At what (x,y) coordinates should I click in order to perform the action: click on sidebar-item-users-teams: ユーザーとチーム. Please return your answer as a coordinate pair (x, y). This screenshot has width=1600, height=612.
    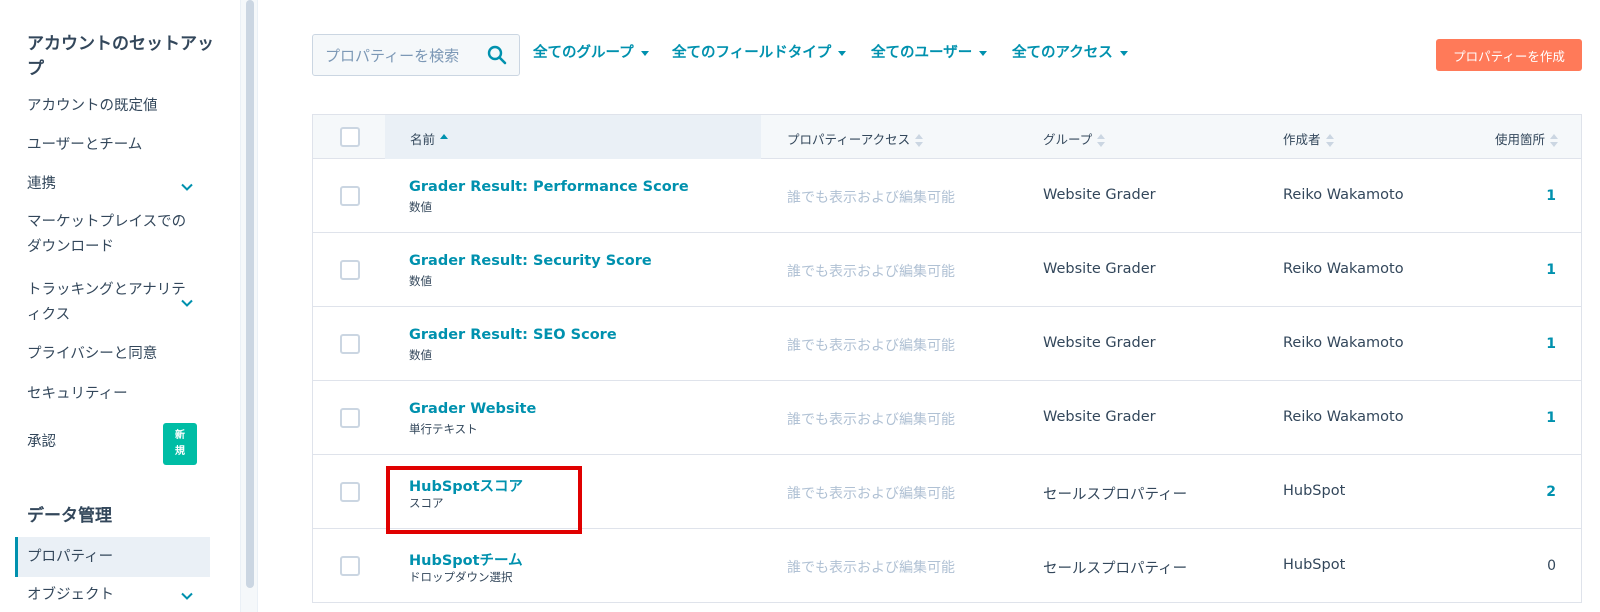
    Looking at the image, I should click on (107, 145).